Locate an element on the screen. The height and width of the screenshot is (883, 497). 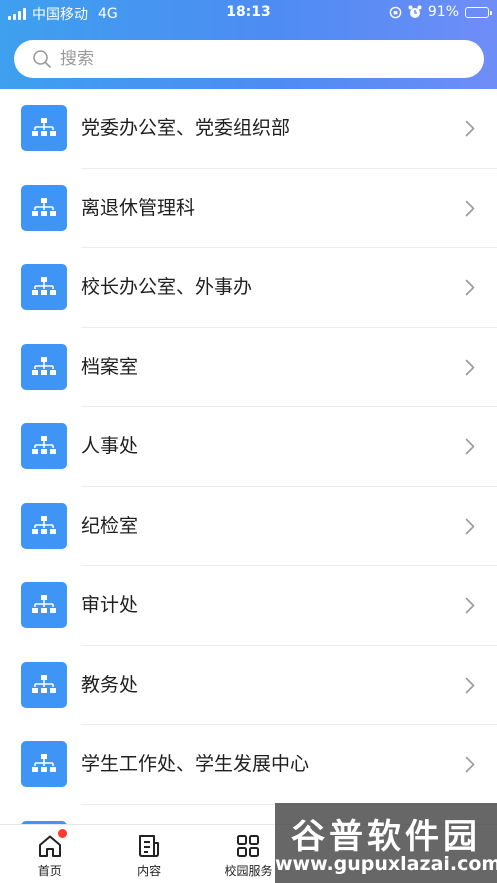
alarm-icon is located at coordinates (415, 11).